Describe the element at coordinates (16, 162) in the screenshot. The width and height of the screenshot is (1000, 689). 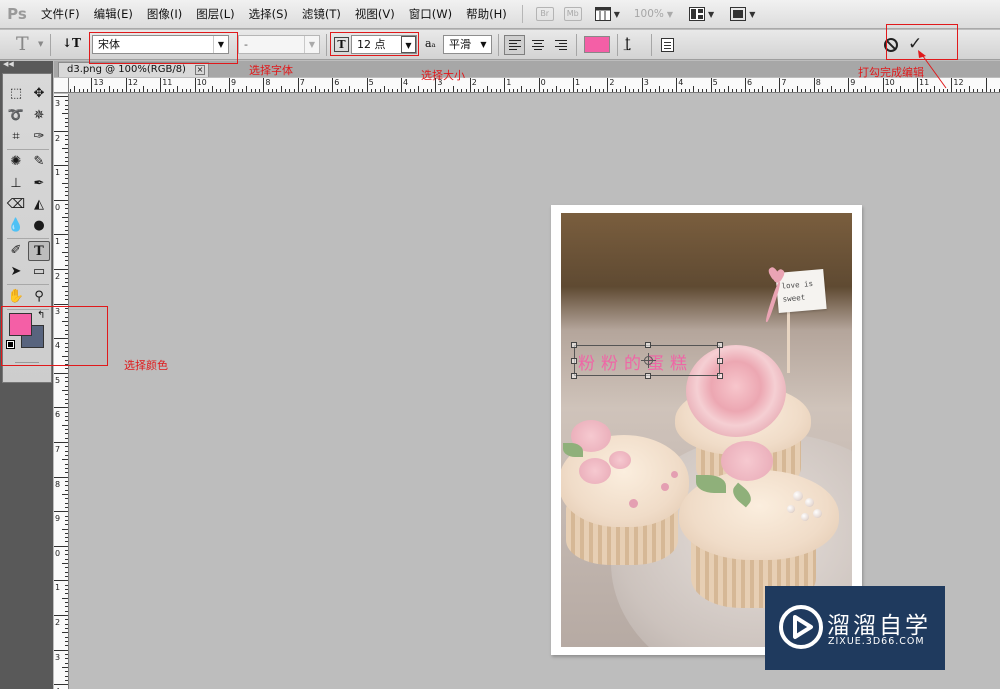
I see `healing-brush-icon: ✺` at that location.